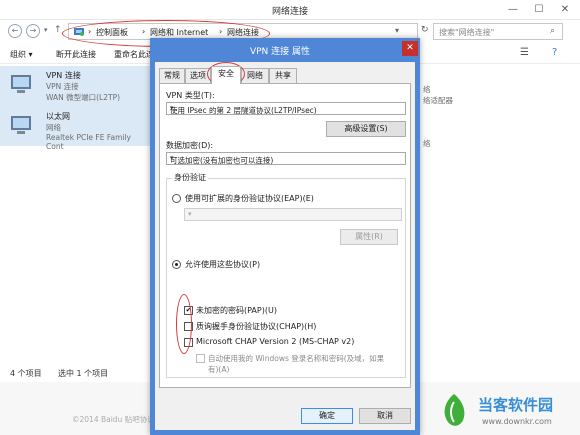  Describe the element at coordinates (226, 75) in the screenshot. I see `tab-security: 安全` at that location.